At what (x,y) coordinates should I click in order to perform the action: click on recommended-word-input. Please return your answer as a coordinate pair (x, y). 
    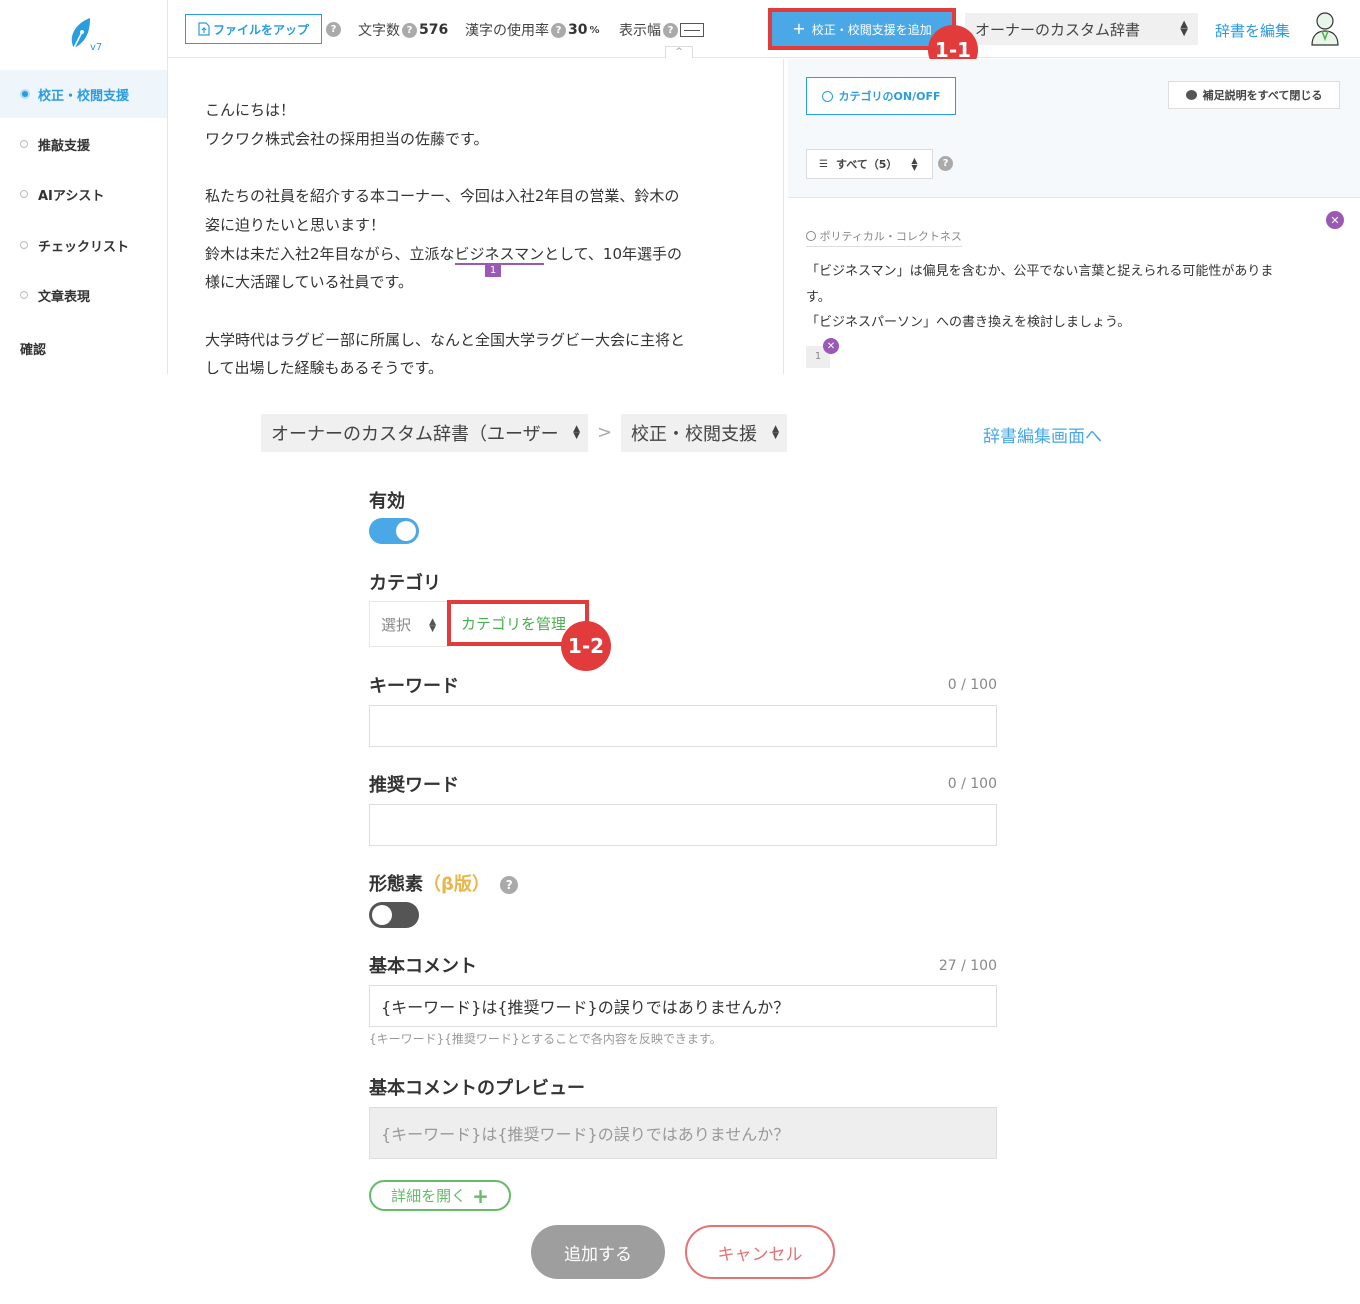
    Looking at the image, I should click on (683, 825).